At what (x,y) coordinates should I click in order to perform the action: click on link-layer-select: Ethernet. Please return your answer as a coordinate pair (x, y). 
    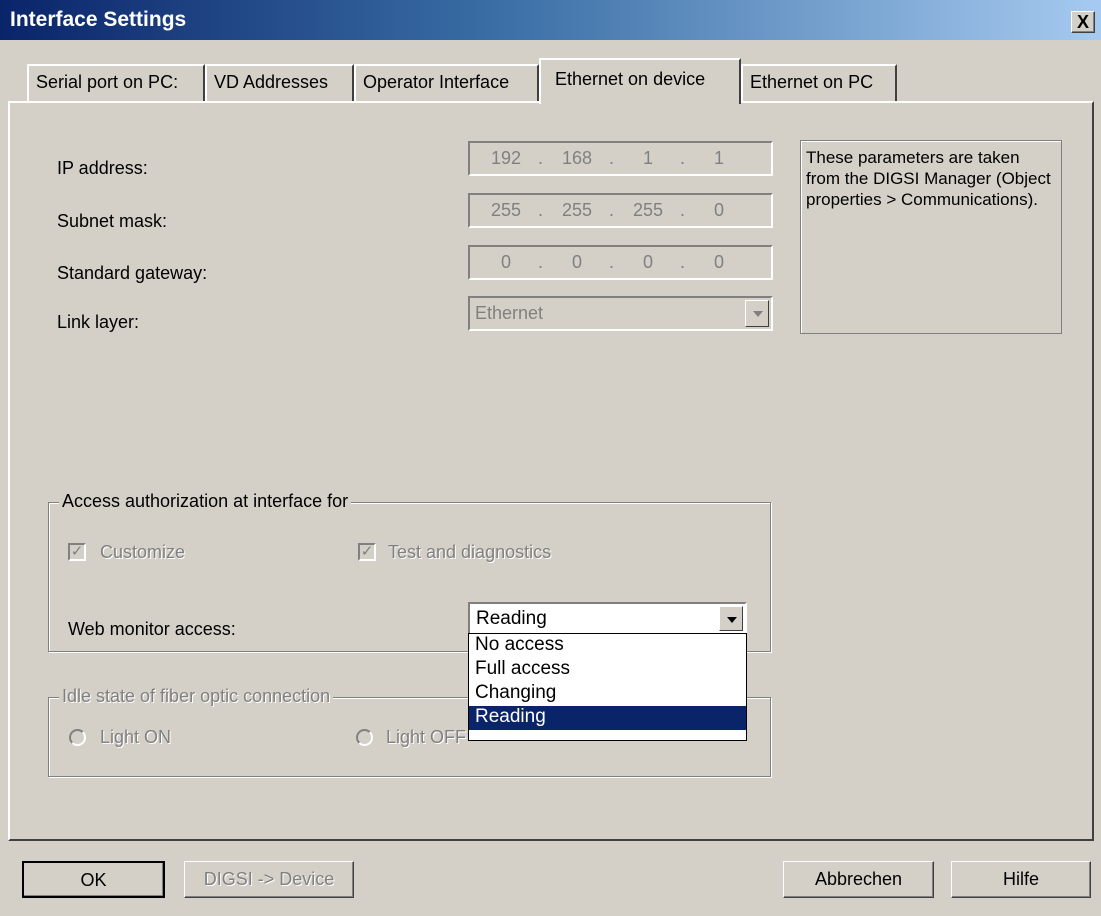
    Looking at the image, I should click on (620, 313).